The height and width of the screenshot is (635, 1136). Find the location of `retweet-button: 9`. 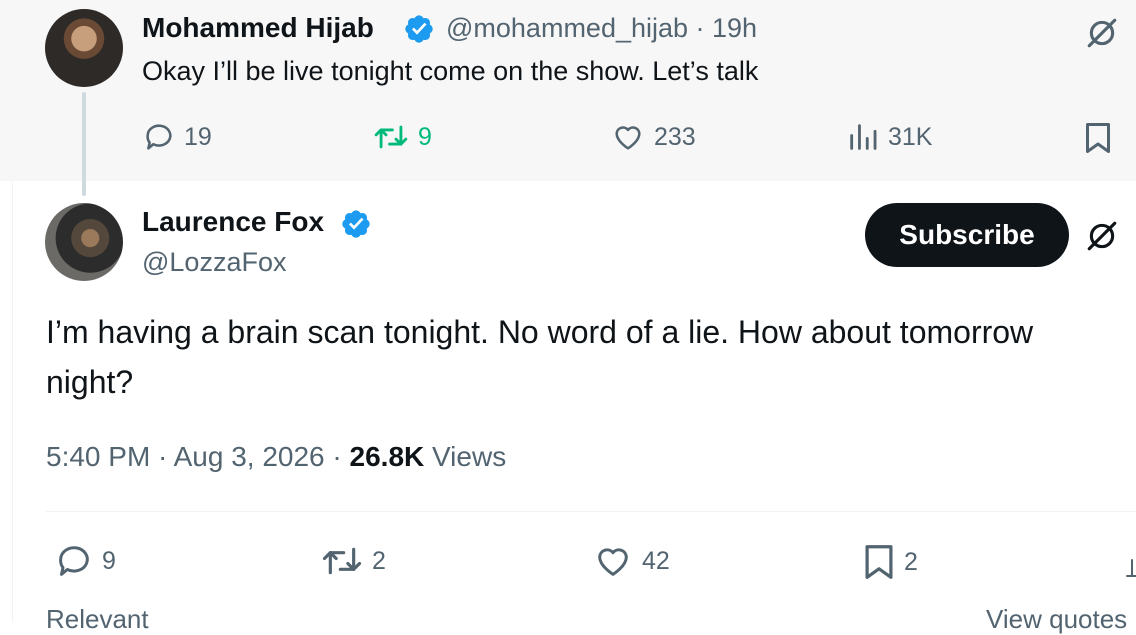

retweet-button: 9 is located at coordinates (402, 137).